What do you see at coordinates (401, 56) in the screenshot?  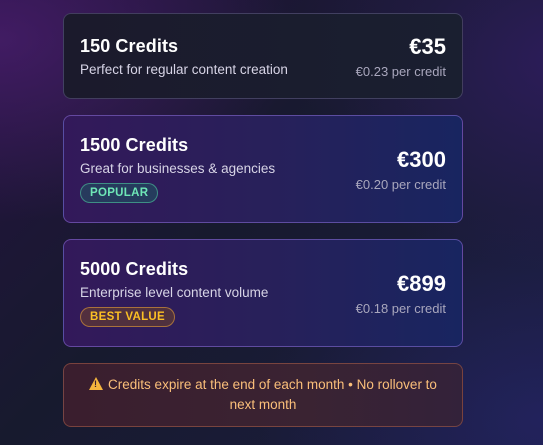 I see `package-pricing: €35 €0.23 per credit` at bounding box center [401, 56].